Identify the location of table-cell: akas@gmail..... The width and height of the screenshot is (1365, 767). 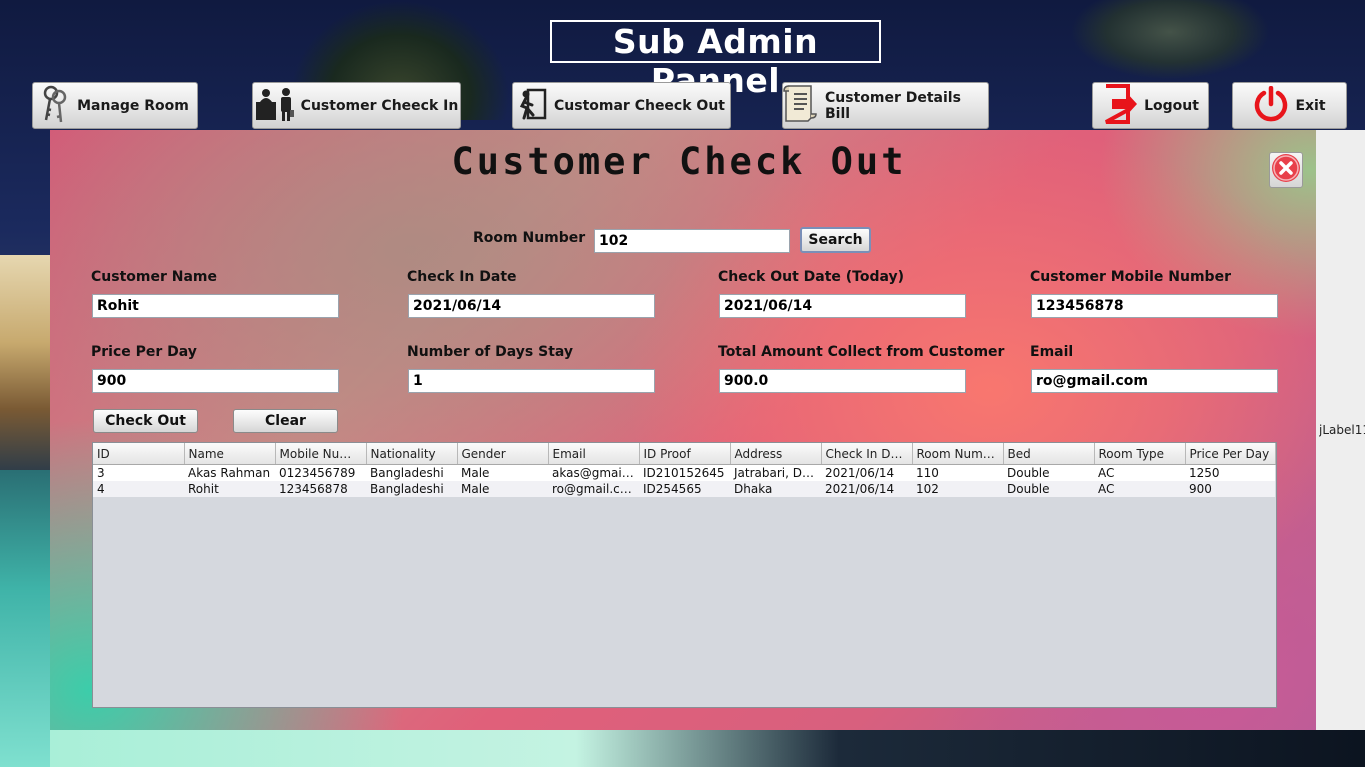
(593, 472).